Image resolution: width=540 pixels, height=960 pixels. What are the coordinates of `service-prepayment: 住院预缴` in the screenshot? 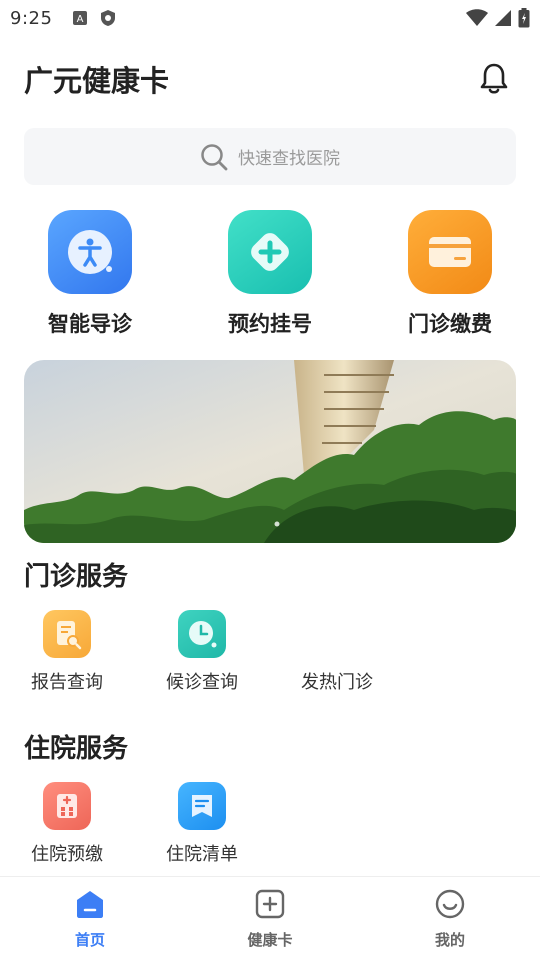 It's located at (67, 824).